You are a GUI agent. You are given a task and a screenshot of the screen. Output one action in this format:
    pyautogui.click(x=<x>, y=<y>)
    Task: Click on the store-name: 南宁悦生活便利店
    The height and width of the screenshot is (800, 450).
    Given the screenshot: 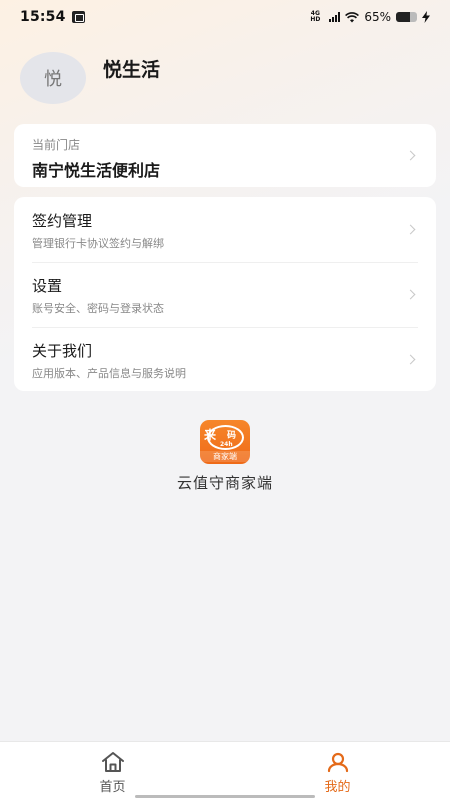 What is the action you would take?
    pyautogui.click(x=96, y=170)
    